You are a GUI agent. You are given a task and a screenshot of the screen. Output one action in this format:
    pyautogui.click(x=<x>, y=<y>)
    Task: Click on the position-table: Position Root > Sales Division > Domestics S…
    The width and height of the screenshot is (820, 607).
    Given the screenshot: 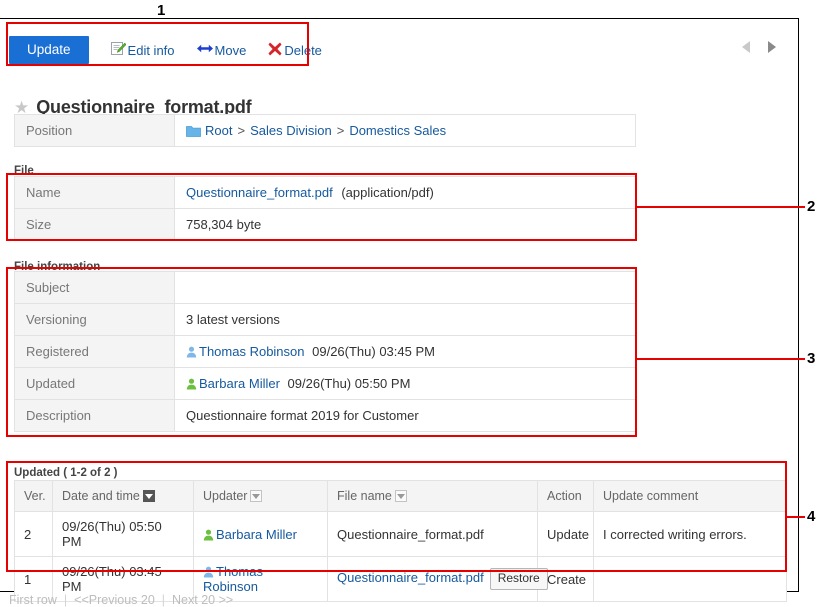 What is the action you would take?
    pyautogui.click(x=325, y=130)
    